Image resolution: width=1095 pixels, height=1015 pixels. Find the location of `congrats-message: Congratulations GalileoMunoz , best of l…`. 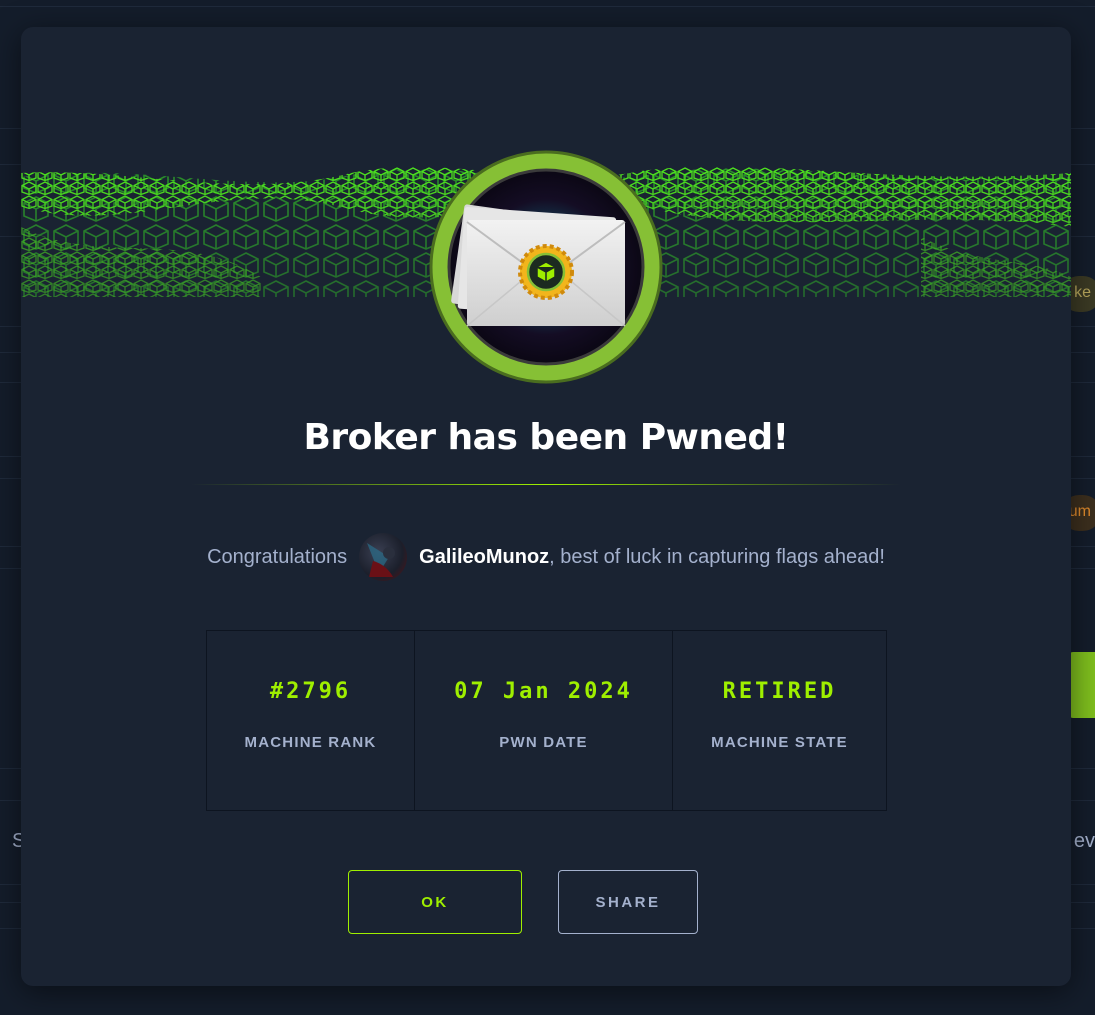

congrats-message: Congratulations GalileoMunoz , best of l… is located at coordinates (546, 557).